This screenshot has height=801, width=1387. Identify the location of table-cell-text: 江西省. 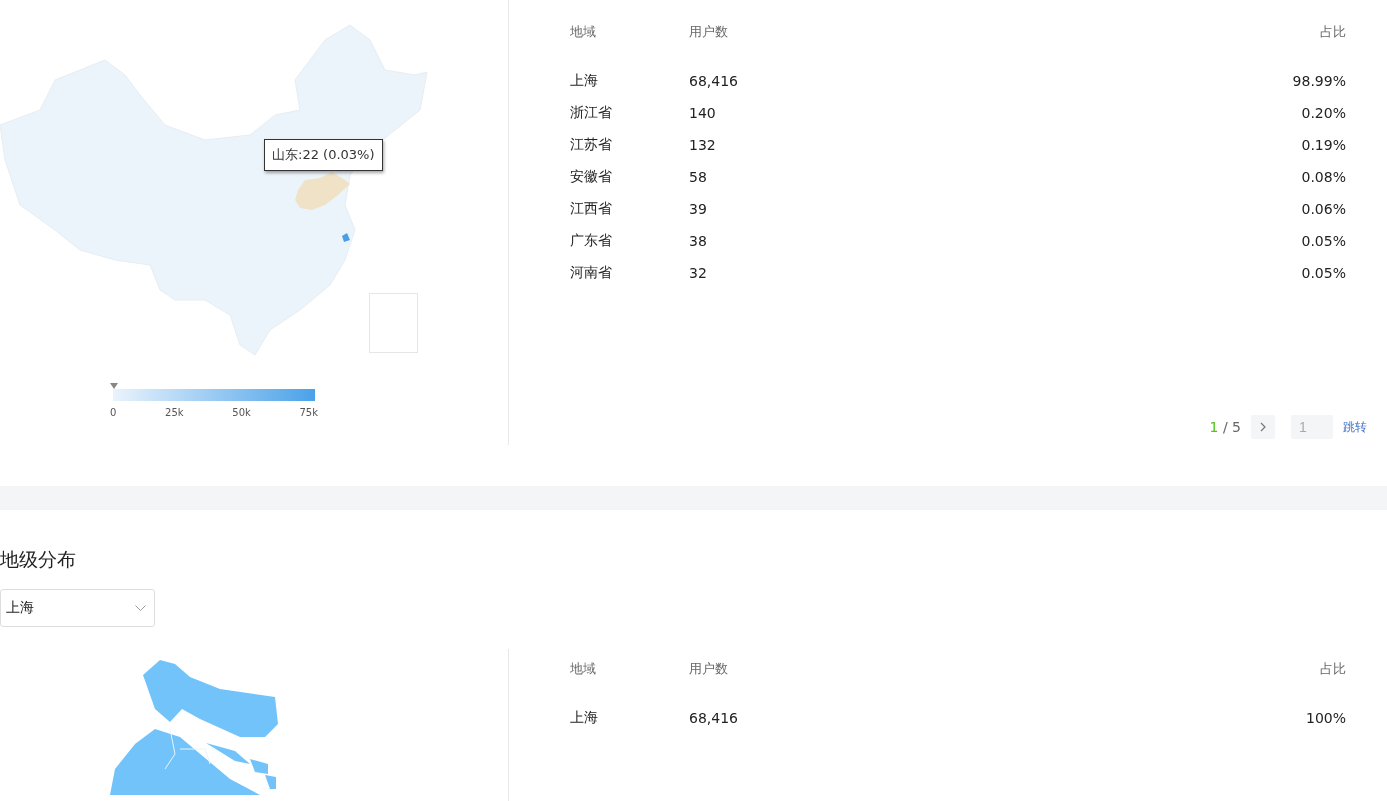
(591, 209).